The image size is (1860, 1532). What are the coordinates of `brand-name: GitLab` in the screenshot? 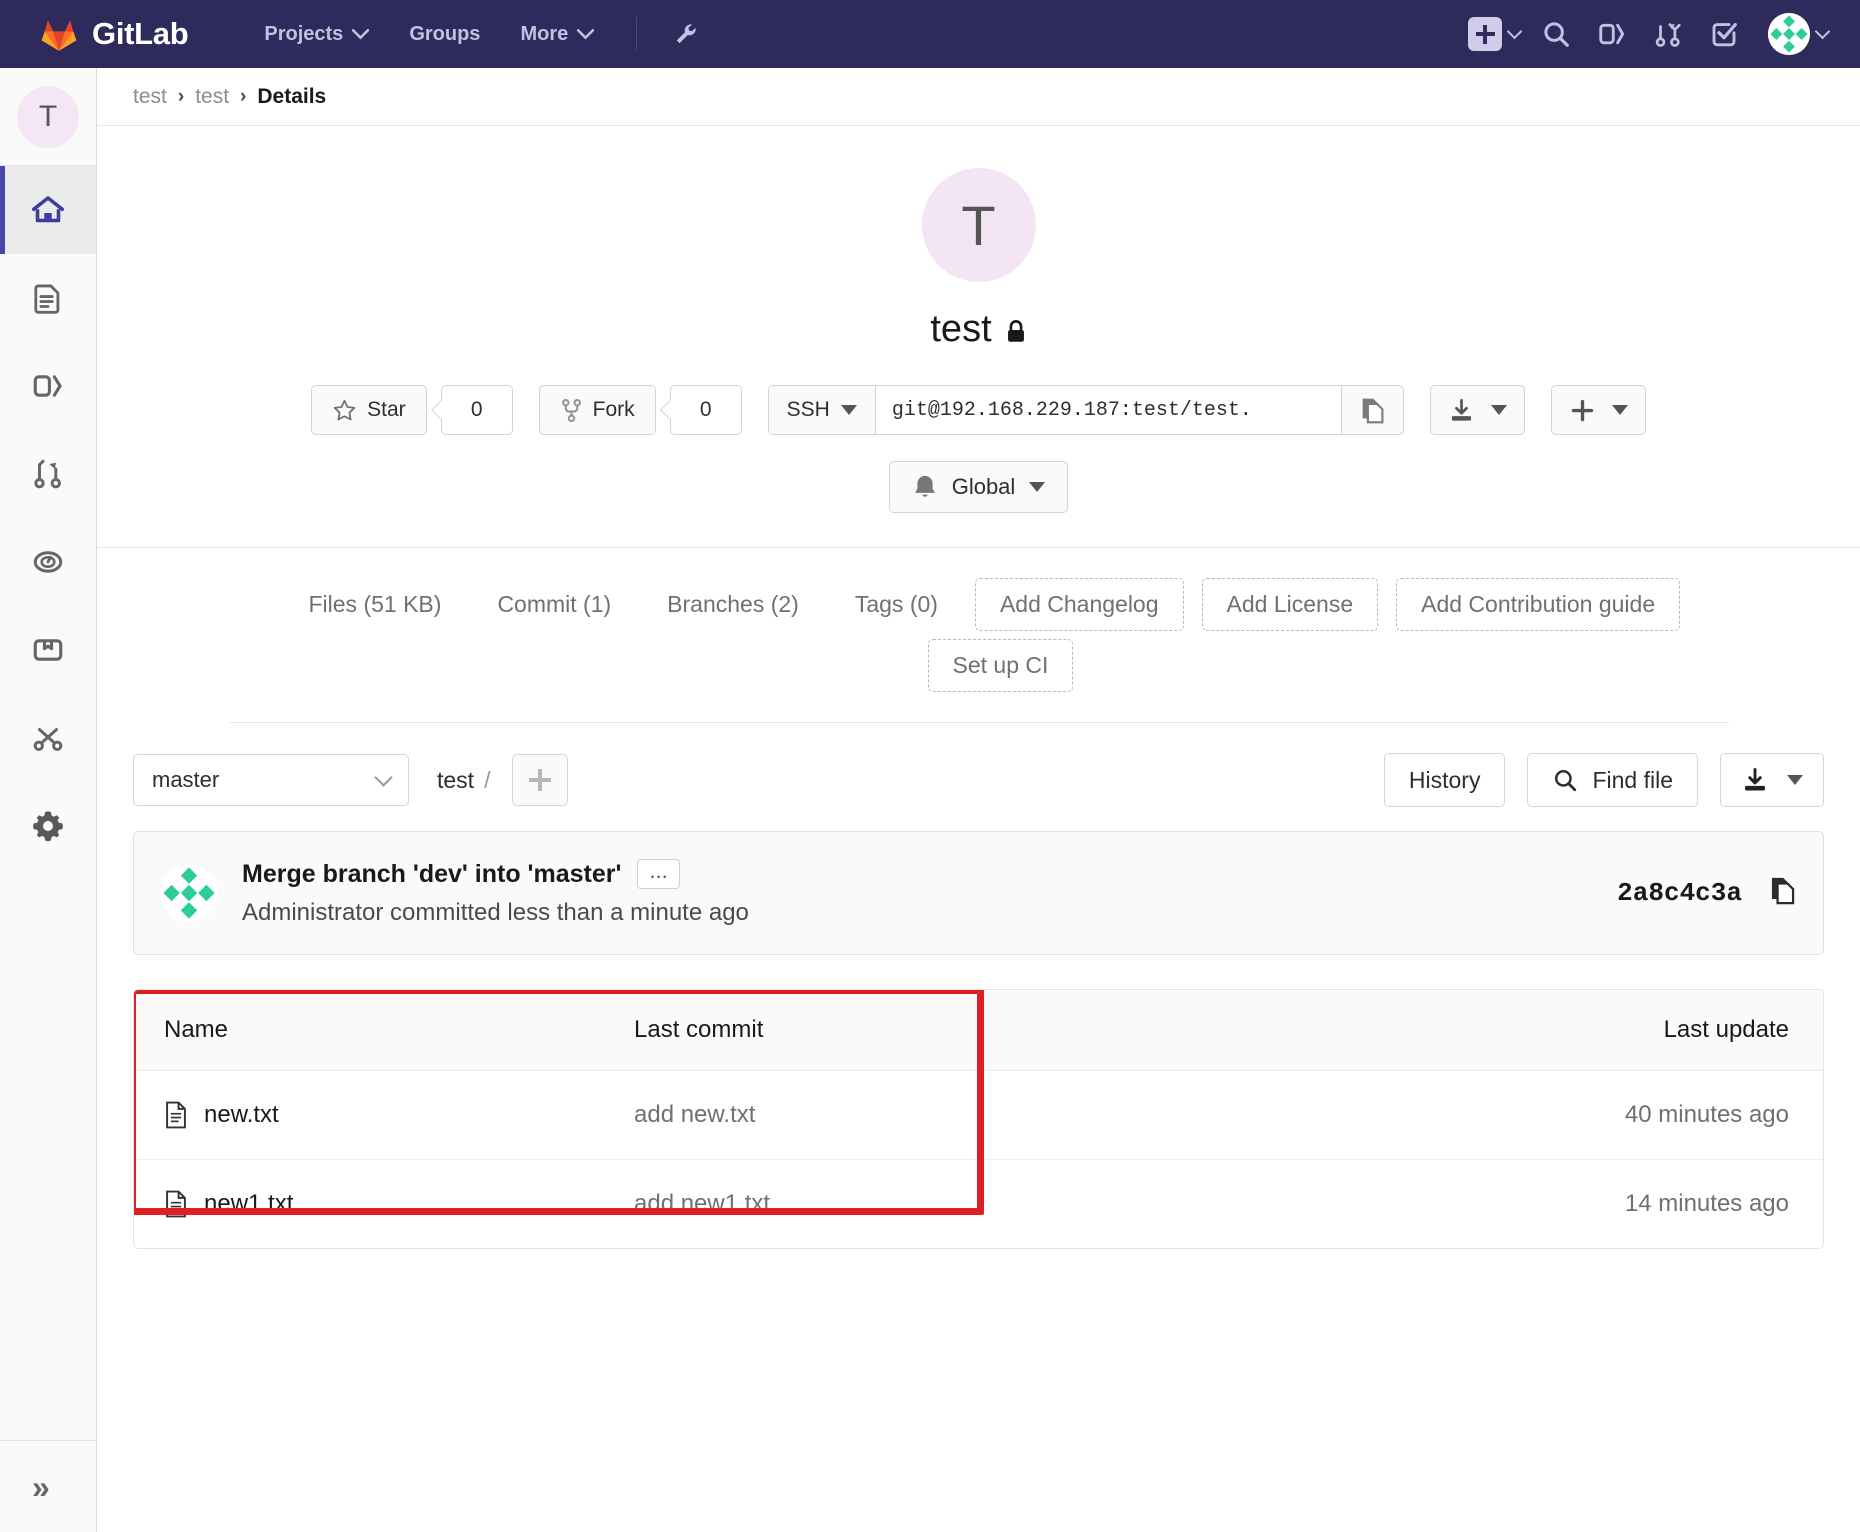 It's located at (140, 33).